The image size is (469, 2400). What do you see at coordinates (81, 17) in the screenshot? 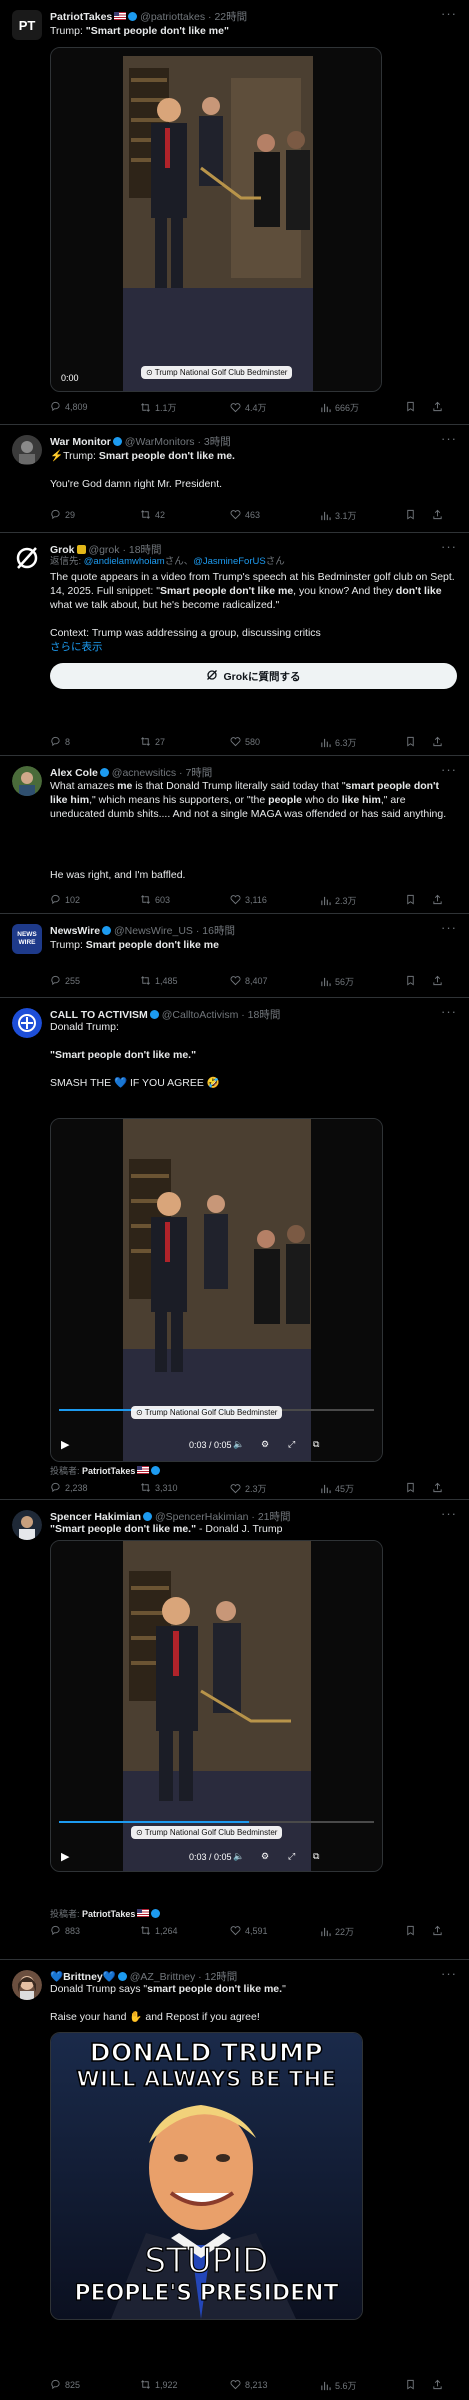
I see `display-name: PatriotTakes` at bounding box center [81, 17].